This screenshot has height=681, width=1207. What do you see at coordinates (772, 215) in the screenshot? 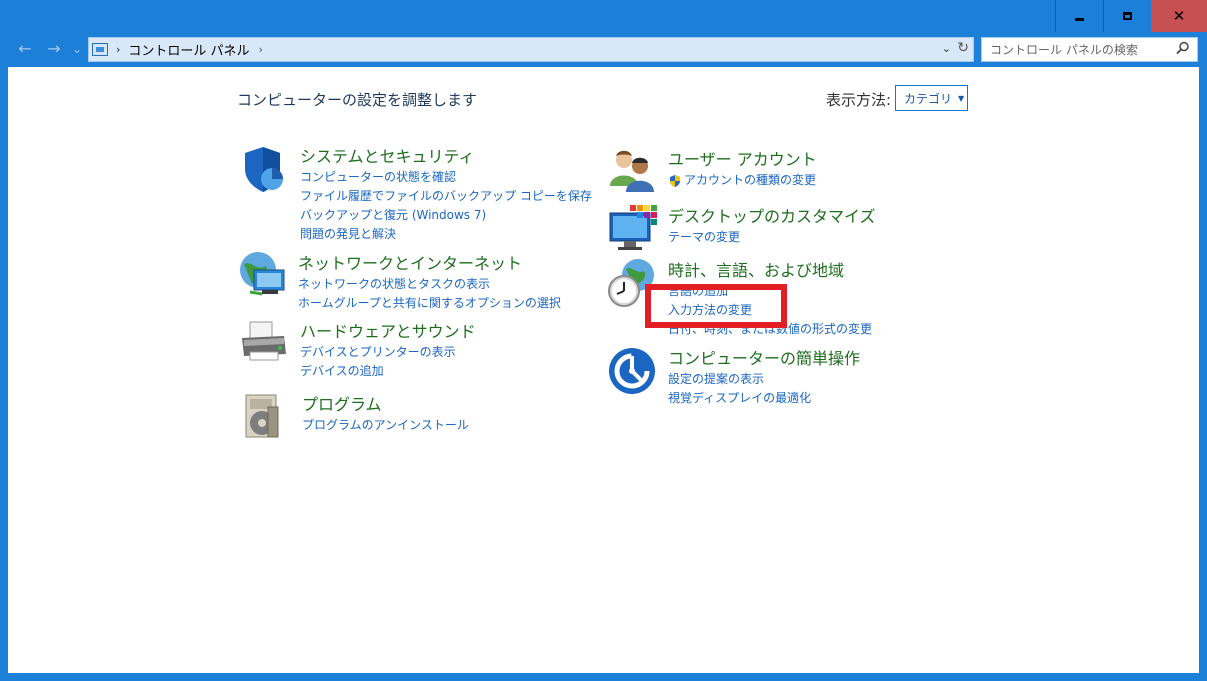
I see `category-title-appearance: デスクトップのカスタマイズ` at bounding box center [772, 215].